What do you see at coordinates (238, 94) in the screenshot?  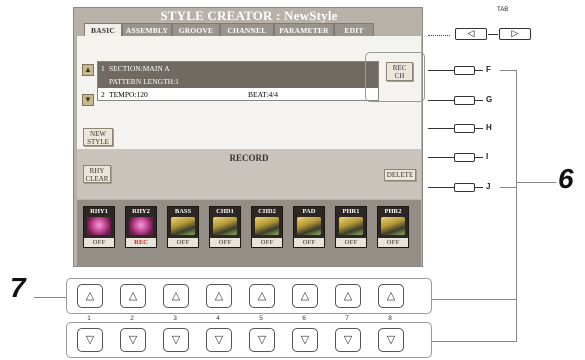 I see `info-row-tempo: 2 TEMPO:120 BEAT:4/4` at bounding box center [238, 94].